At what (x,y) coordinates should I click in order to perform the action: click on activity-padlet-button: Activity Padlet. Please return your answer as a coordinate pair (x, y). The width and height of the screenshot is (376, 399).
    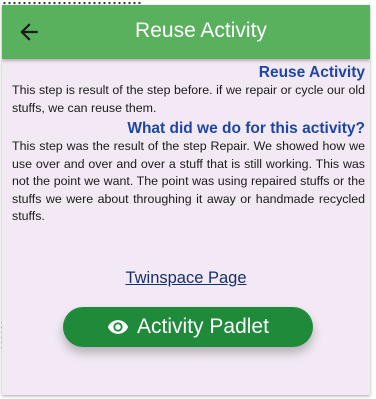
    Looking at the image, I should click on (188, 327).